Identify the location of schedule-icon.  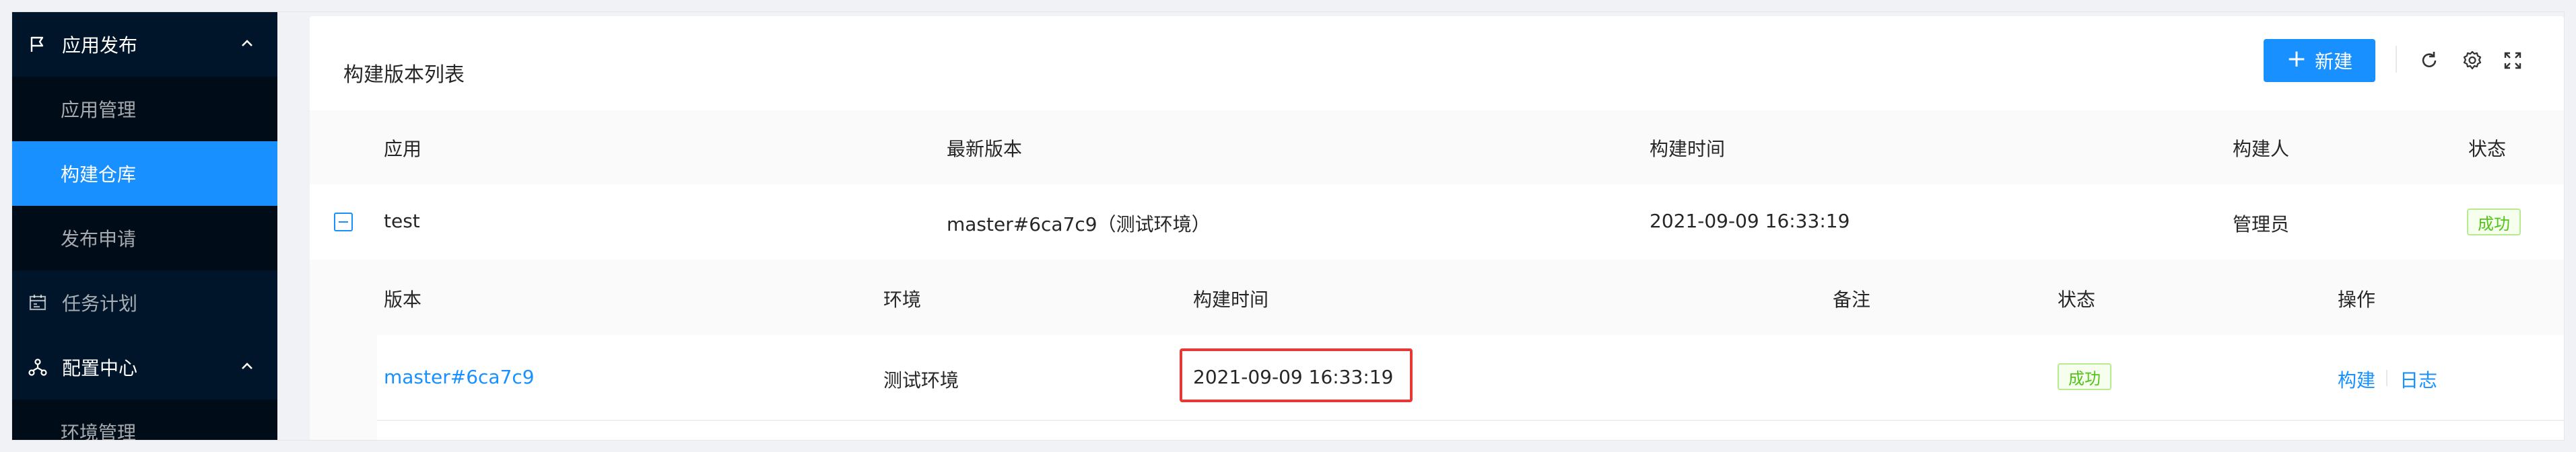
(37, 303).